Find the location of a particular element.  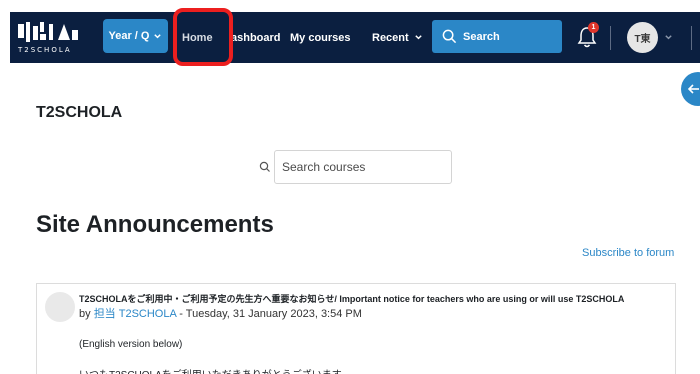

year-quarter-label: Year / Q is located at coordinates (129, 36).